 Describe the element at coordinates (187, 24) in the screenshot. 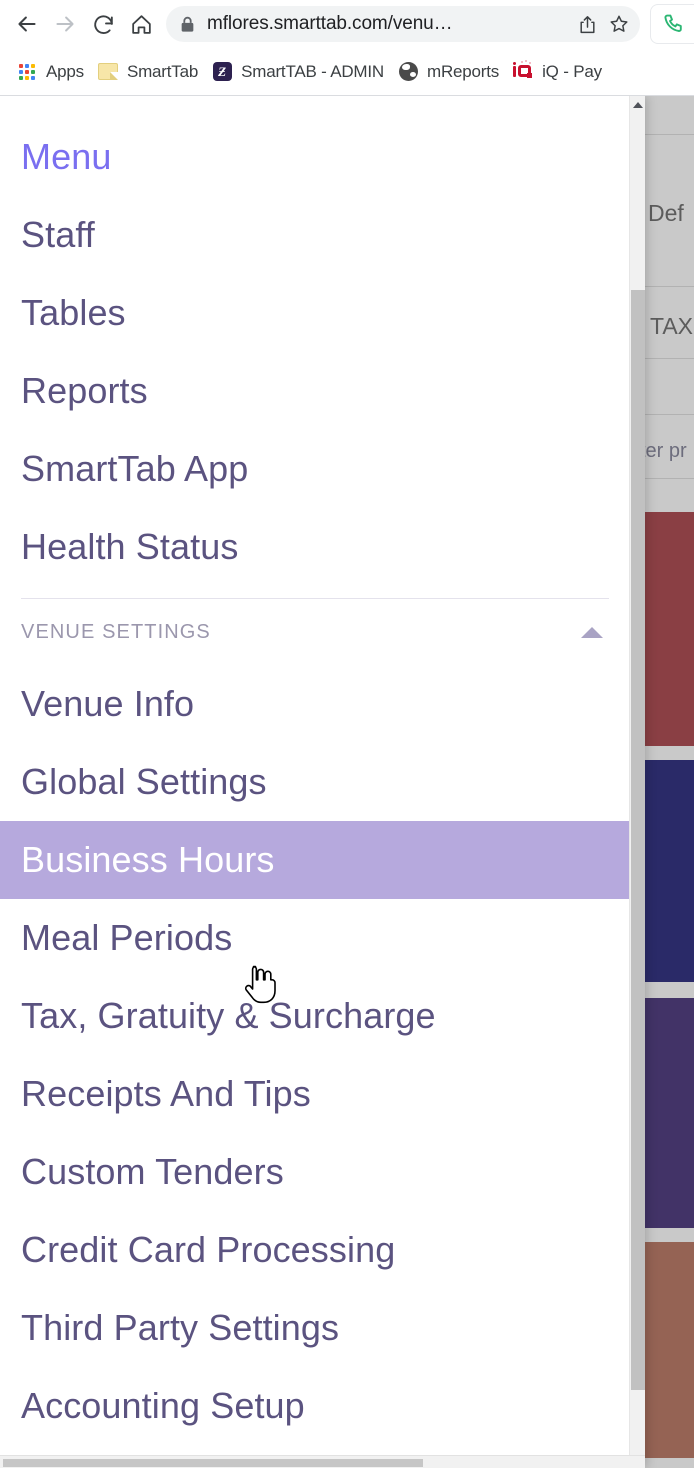

I see `lock-icon` at that location.